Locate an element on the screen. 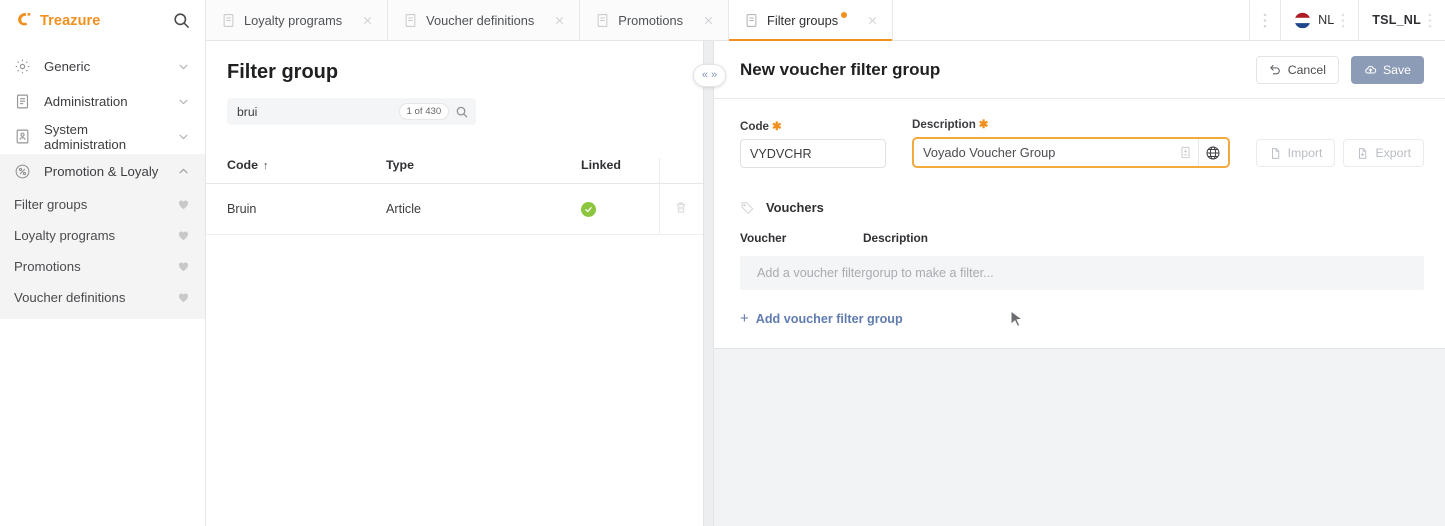  sidebar-item-voucher-definitions: Voucher definitions is located at coordinates (102, 297).